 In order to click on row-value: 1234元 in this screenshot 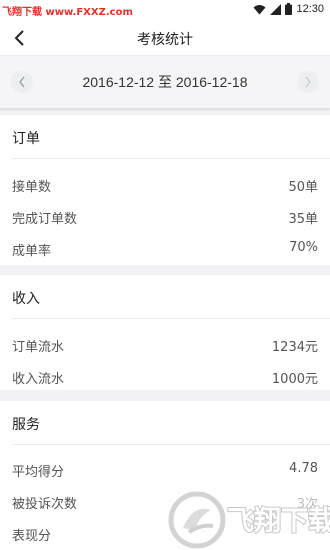, I will do `click(294, 347)`.